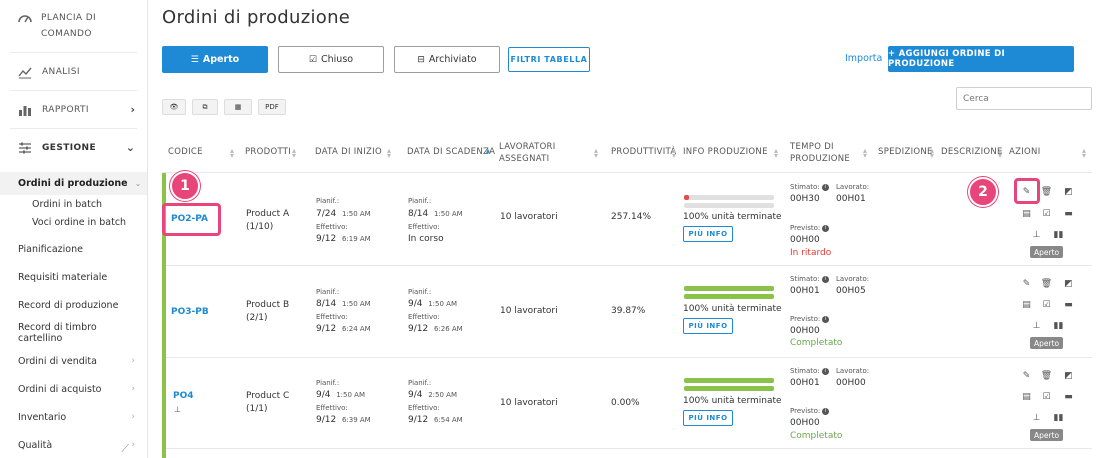 This screenshot has width=1104, height=458. What do you see at coordinates (1025, 152) in the screenshot?
I see `column-header-azioni: AZIONI` at bounding box center [1025, 152].